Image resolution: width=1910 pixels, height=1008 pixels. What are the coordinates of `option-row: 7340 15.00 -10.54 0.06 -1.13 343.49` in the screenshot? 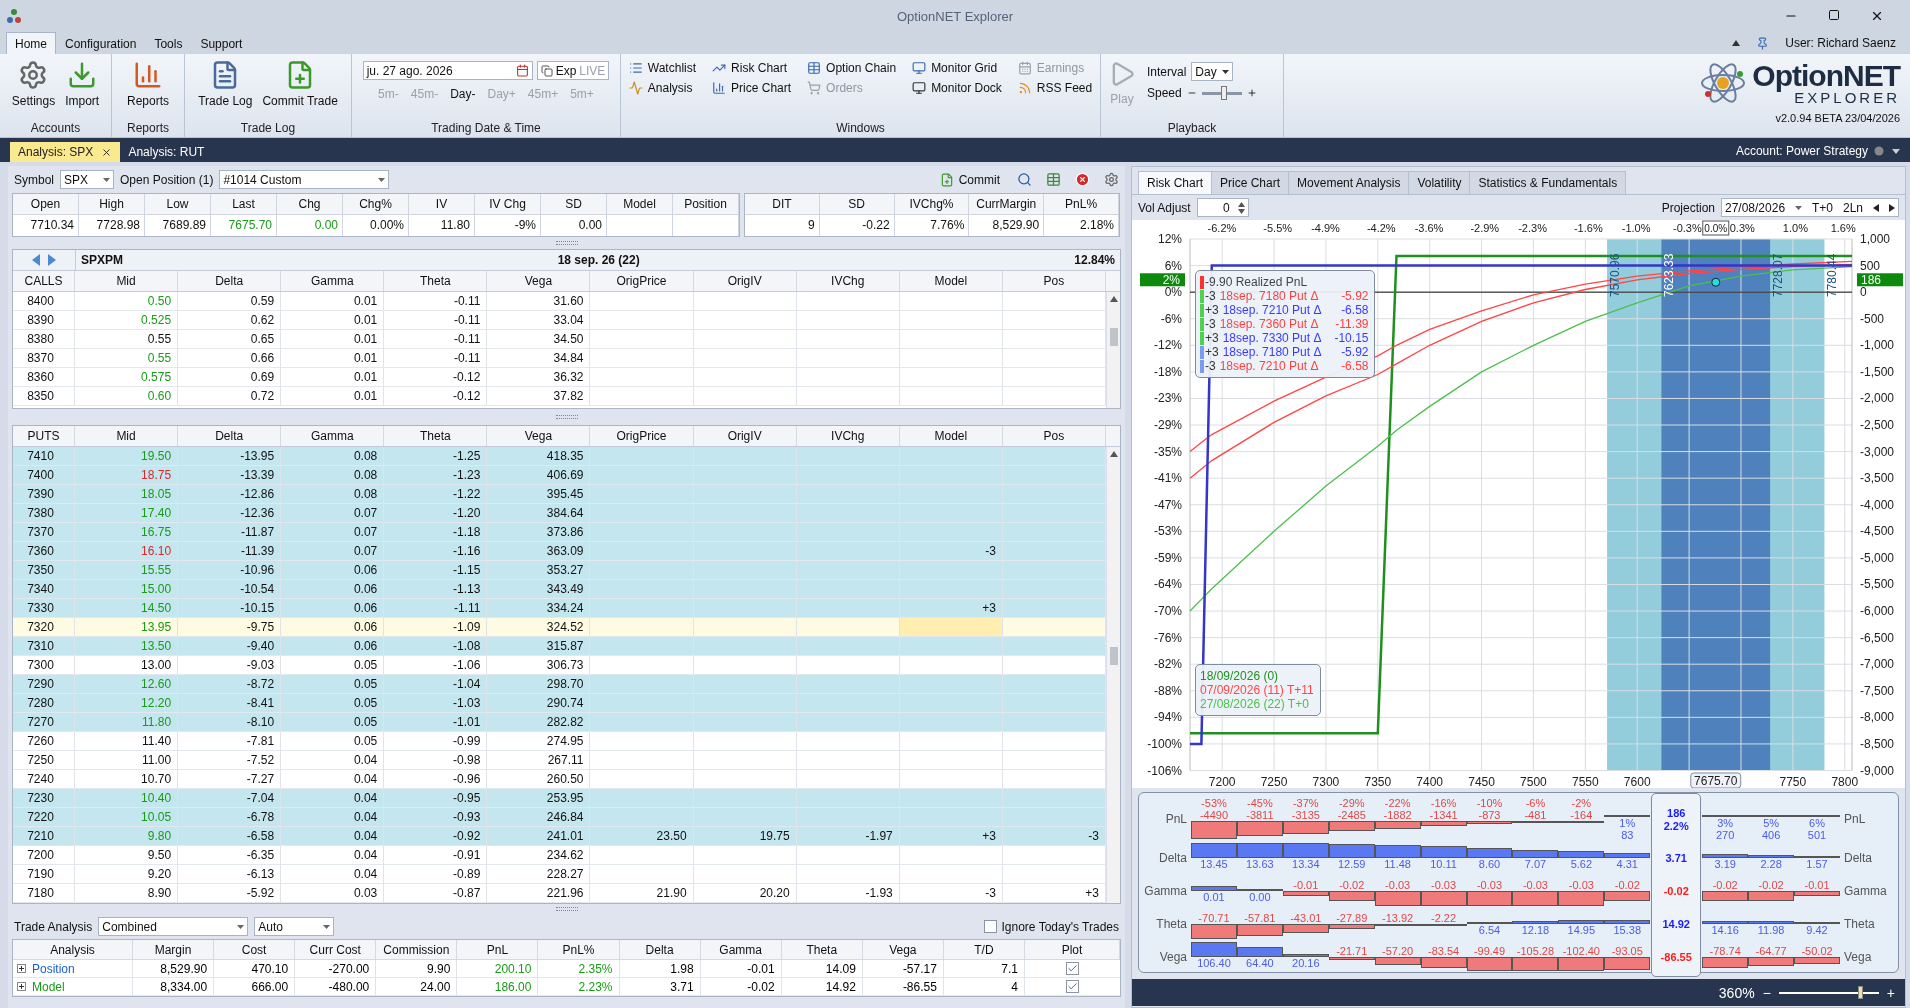 It's located at (559, 589).